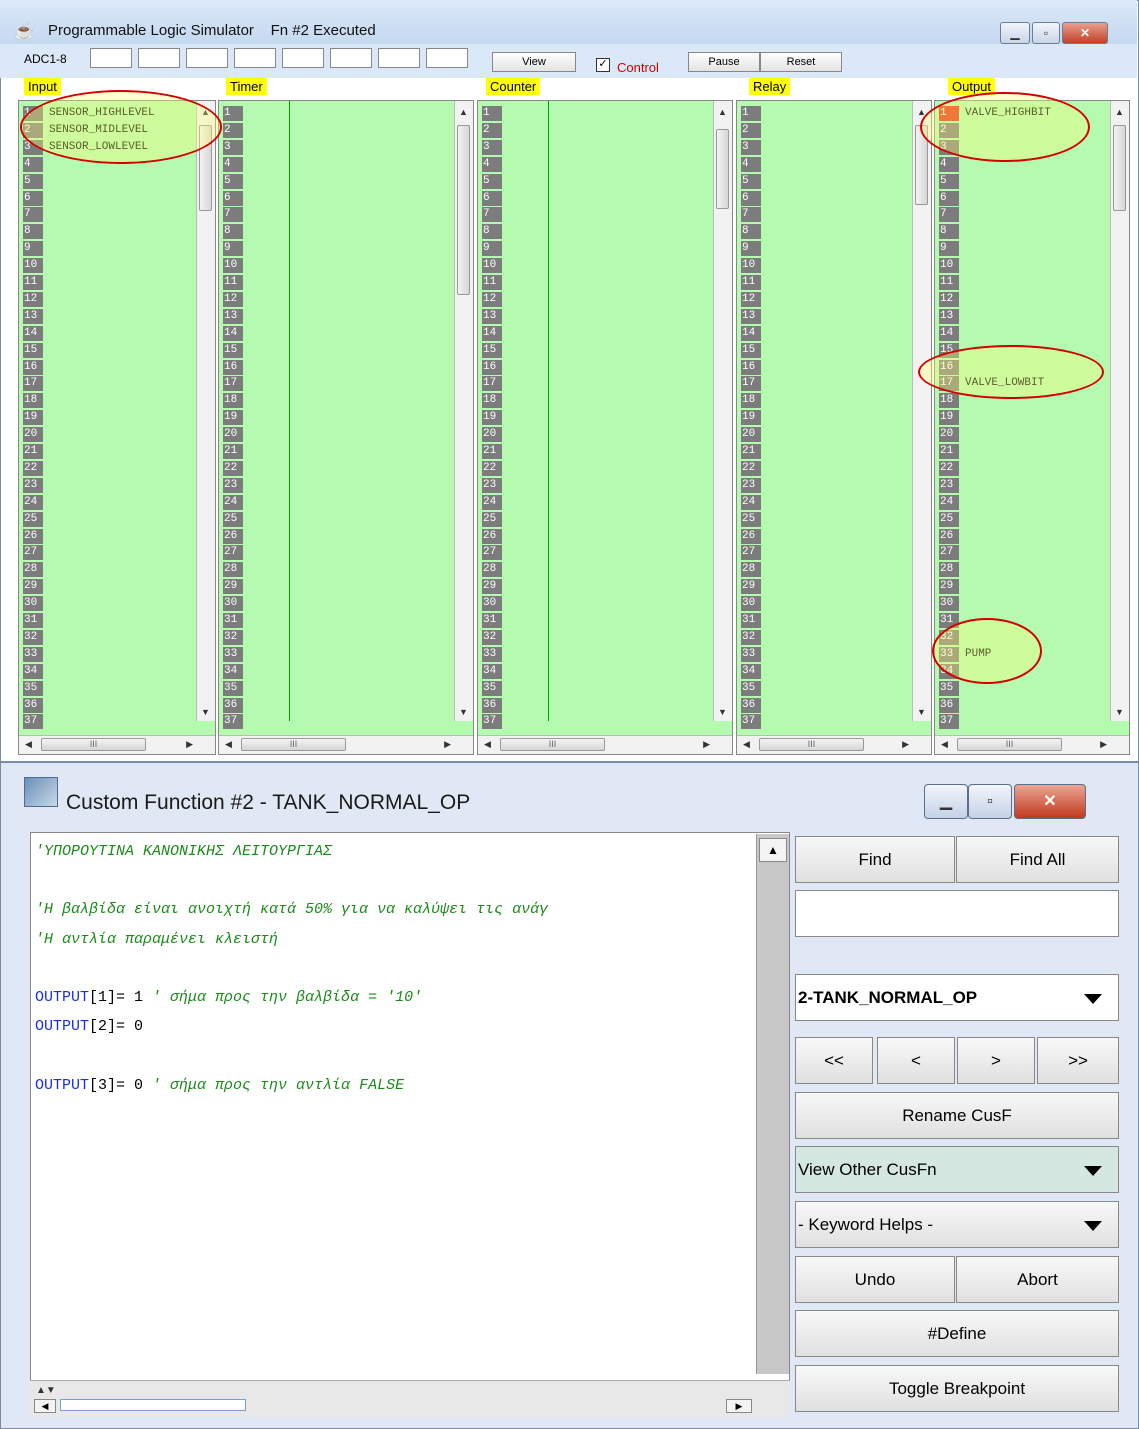 This screenshot has width=1139, height=1429. I want to click on find-button: Find, so click(875, 859).